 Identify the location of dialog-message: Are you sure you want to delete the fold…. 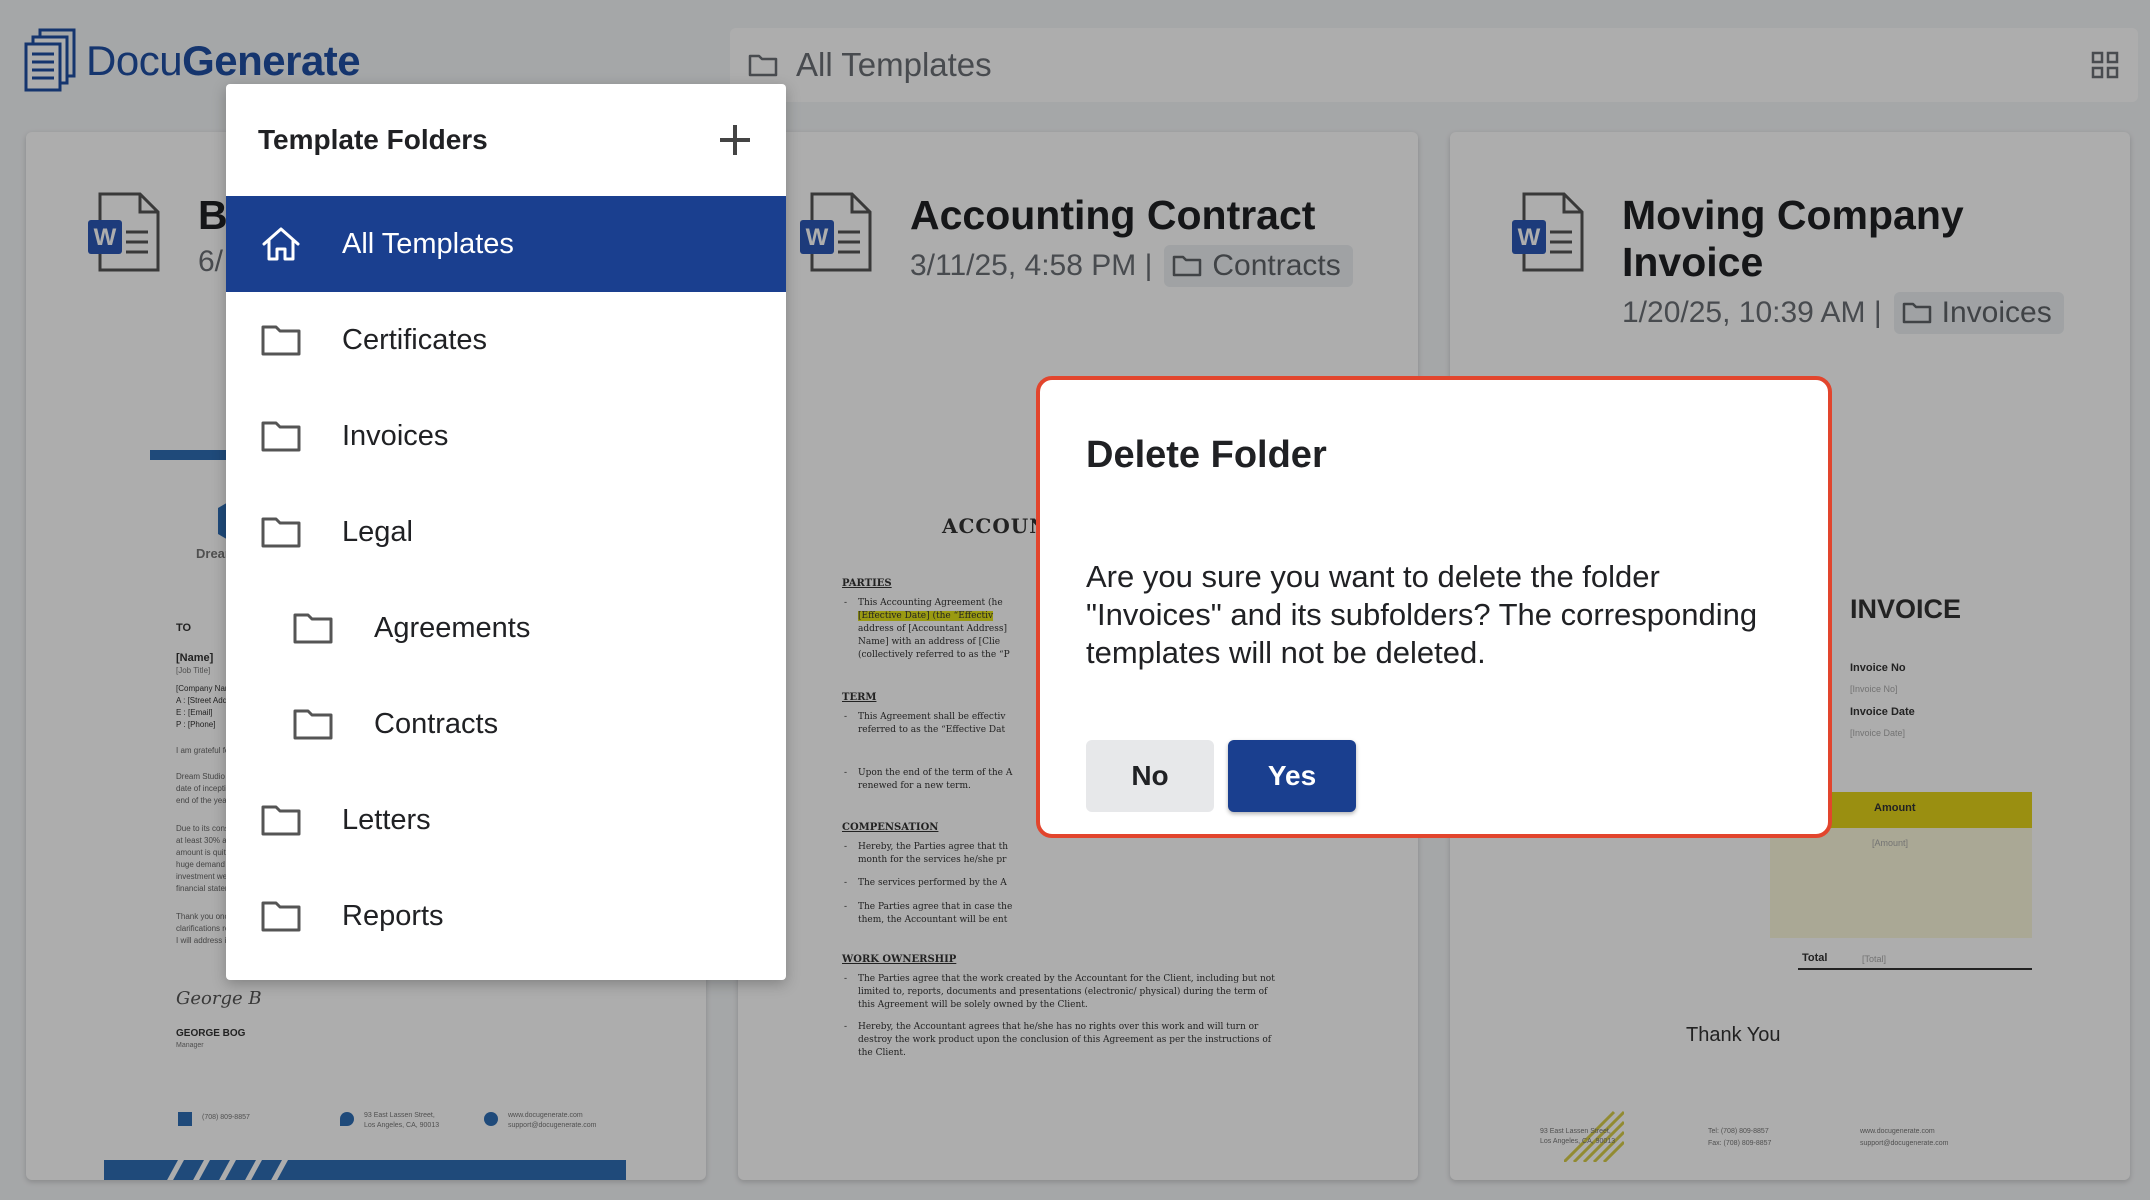
(1422, 614).